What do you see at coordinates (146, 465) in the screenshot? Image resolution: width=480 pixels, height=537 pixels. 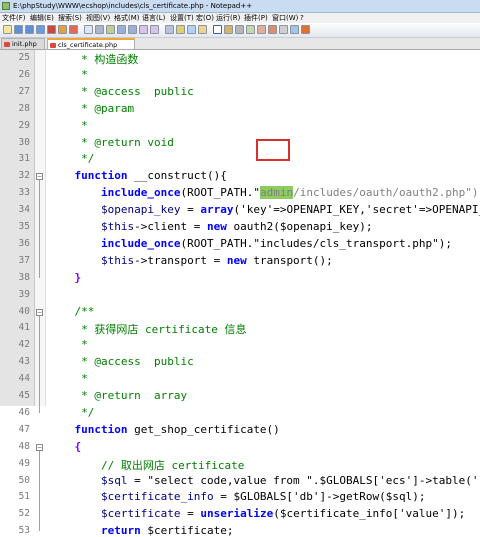 I see `code-line: // 取出网店 certificate` at bounding box center [146, 465].